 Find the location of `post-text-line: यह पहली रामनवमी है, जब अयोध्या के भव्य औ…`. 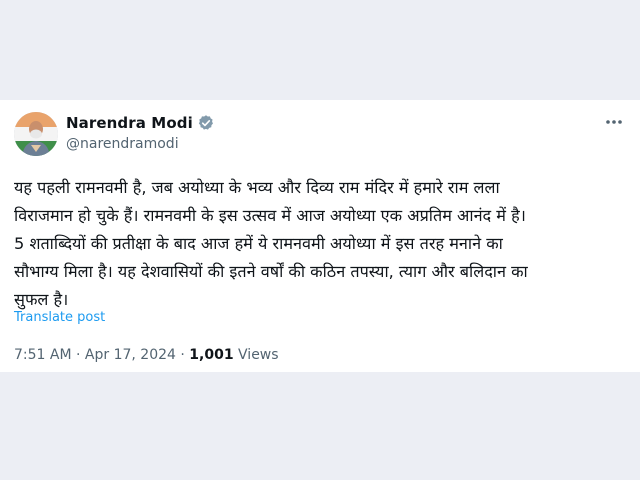

post-text-line: यह पहली रामनवमी है, जब अयोध्या के भव्य औ… is located at coordinates (257, 187).